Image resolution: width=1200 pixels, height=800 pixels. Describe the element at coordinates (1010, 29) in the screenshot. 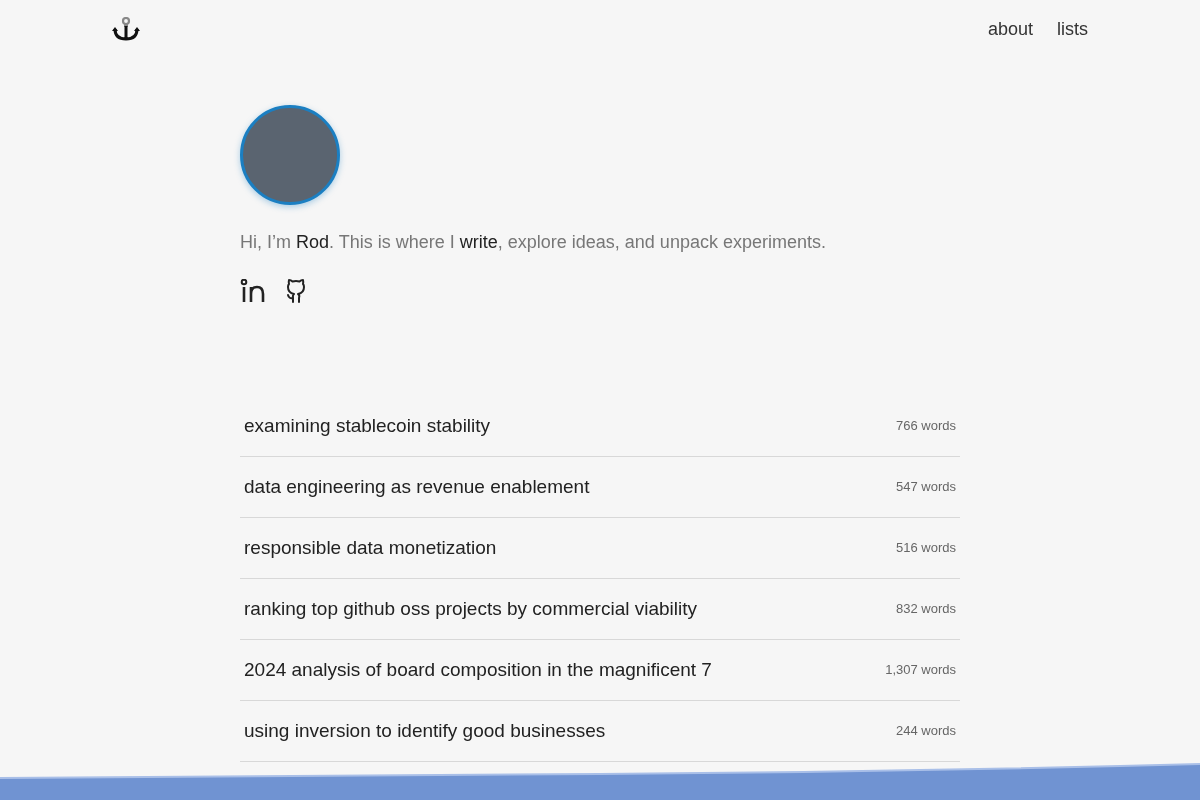

I see `nav-link: about` at that location.